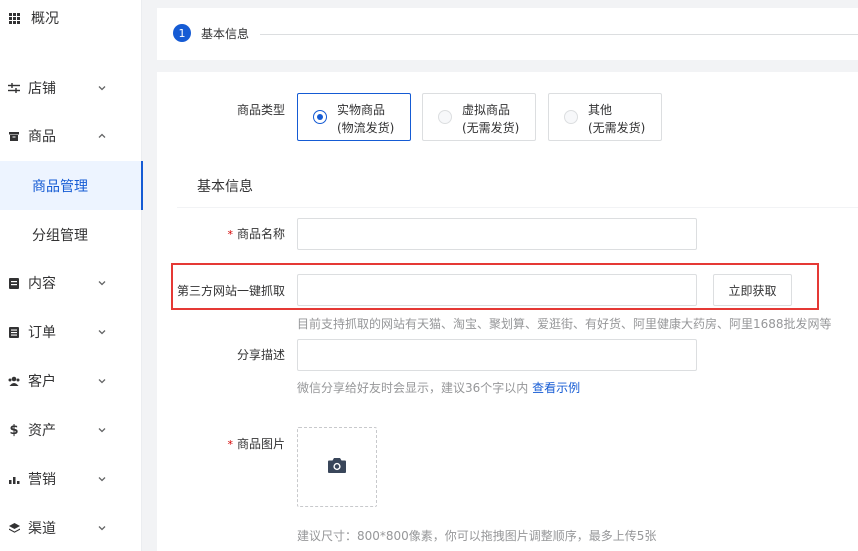 The height and width of the screenshot is (551, 858). What do you see at coordinates (71, 430) in the screenshot?
I see `sidebar-item-assets: $ 资产` at bounding box center [71, 430].